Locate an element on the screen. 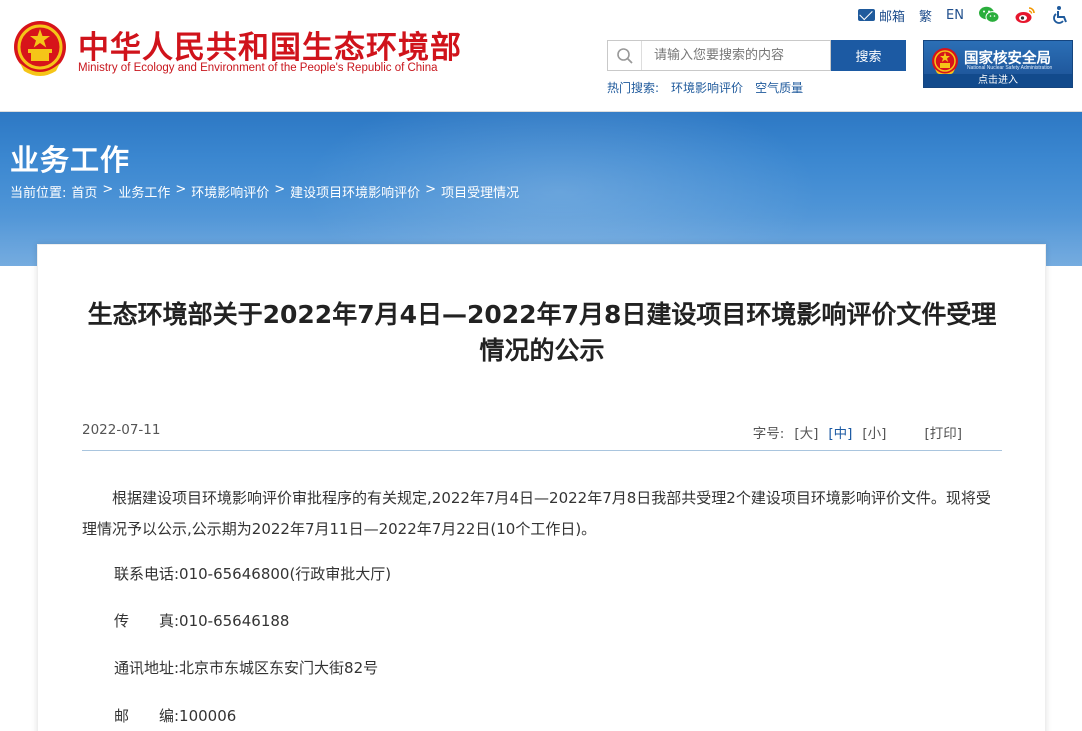  contact-phone: 联系电话:010-65646800(行政审批大厅) is located at coordinates (253, 574).